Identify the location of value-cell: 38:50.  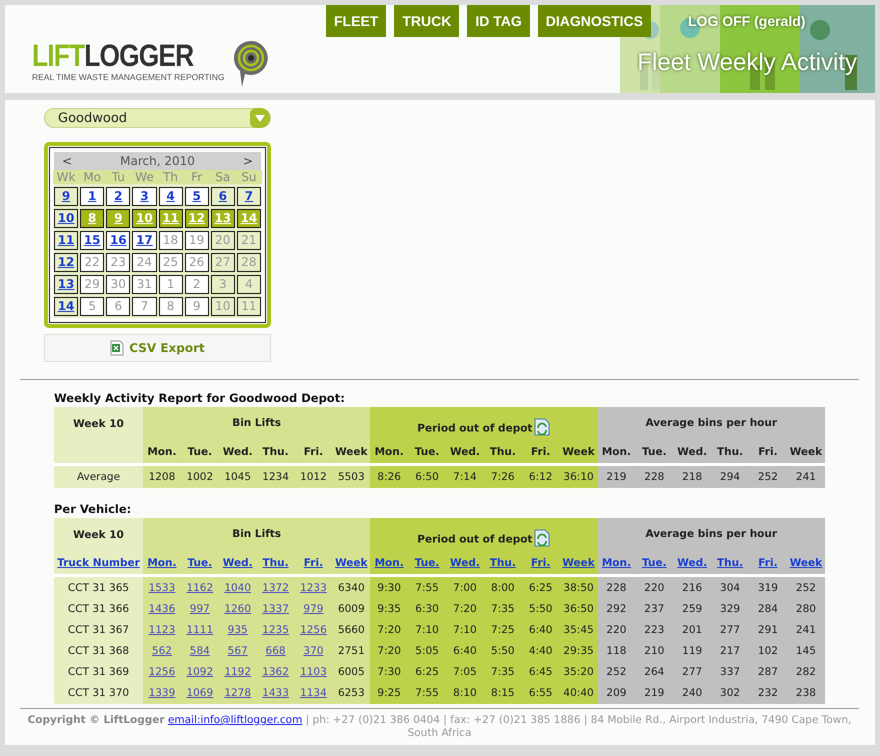
(578, 588).